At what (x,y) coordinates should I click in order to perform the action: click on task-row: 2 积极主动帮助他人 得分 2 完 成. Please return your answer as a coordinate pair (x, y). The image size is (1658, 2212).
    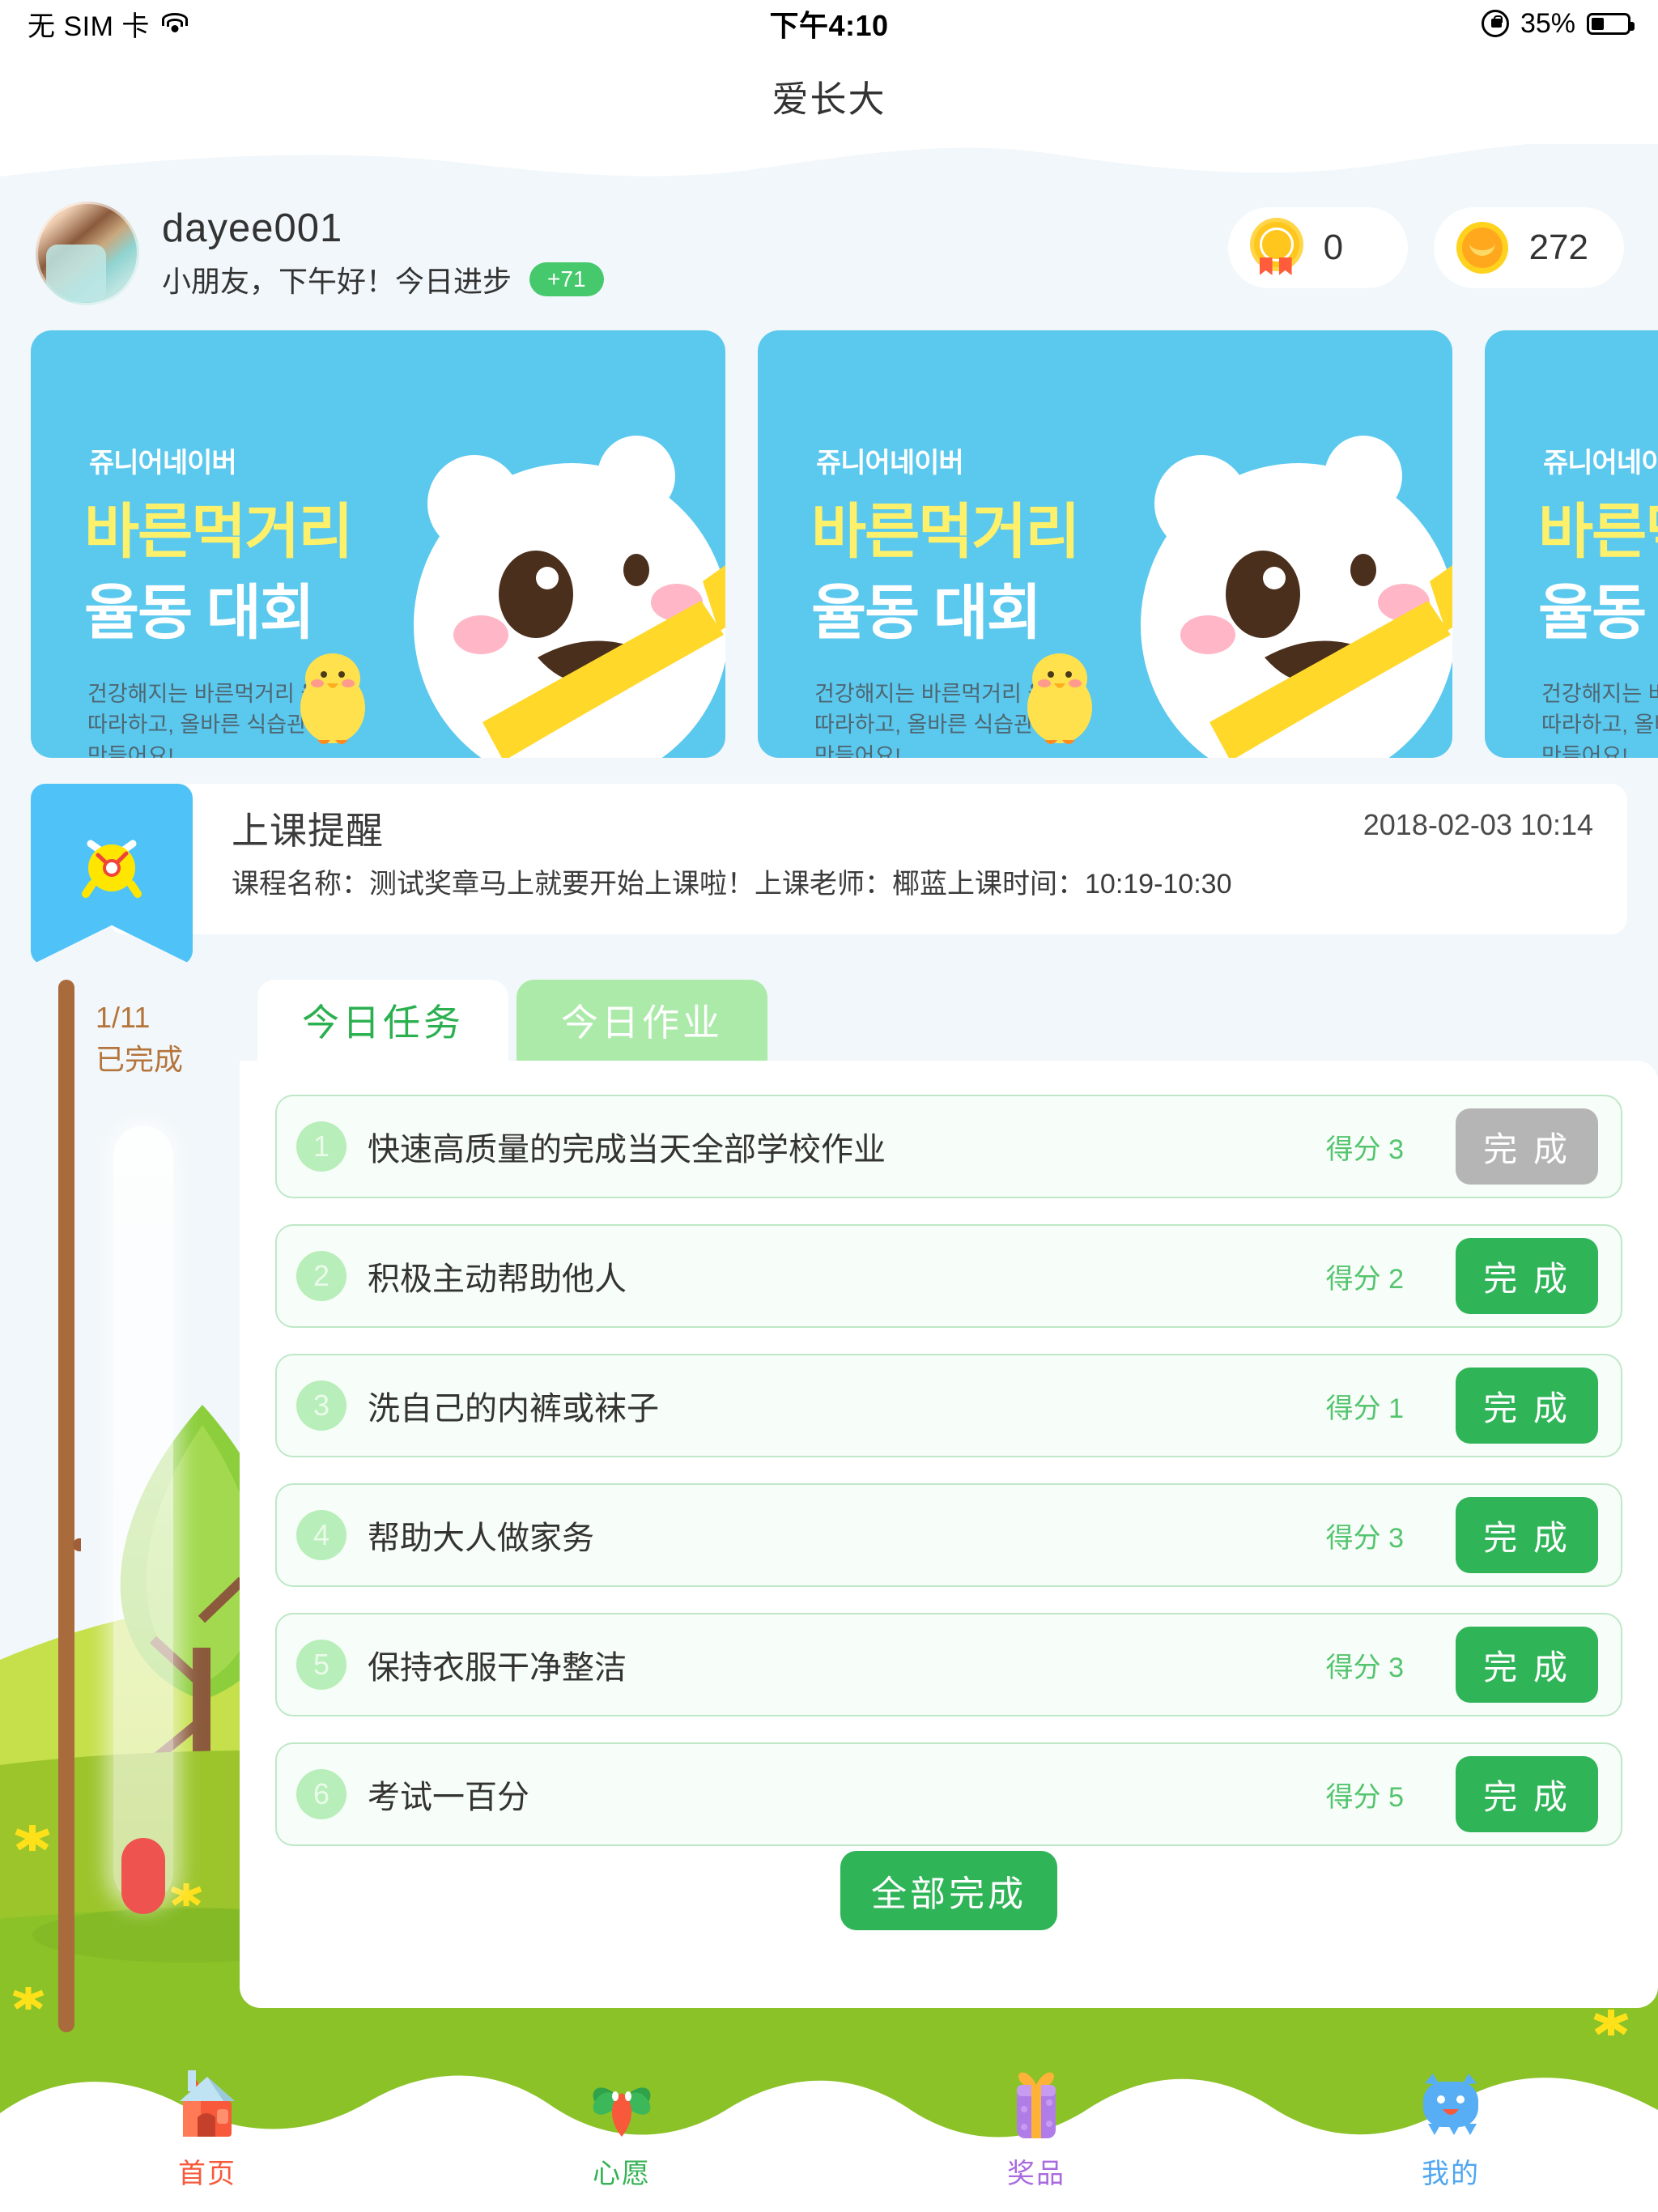
    Looking at the image, I should click on (948, 1276).